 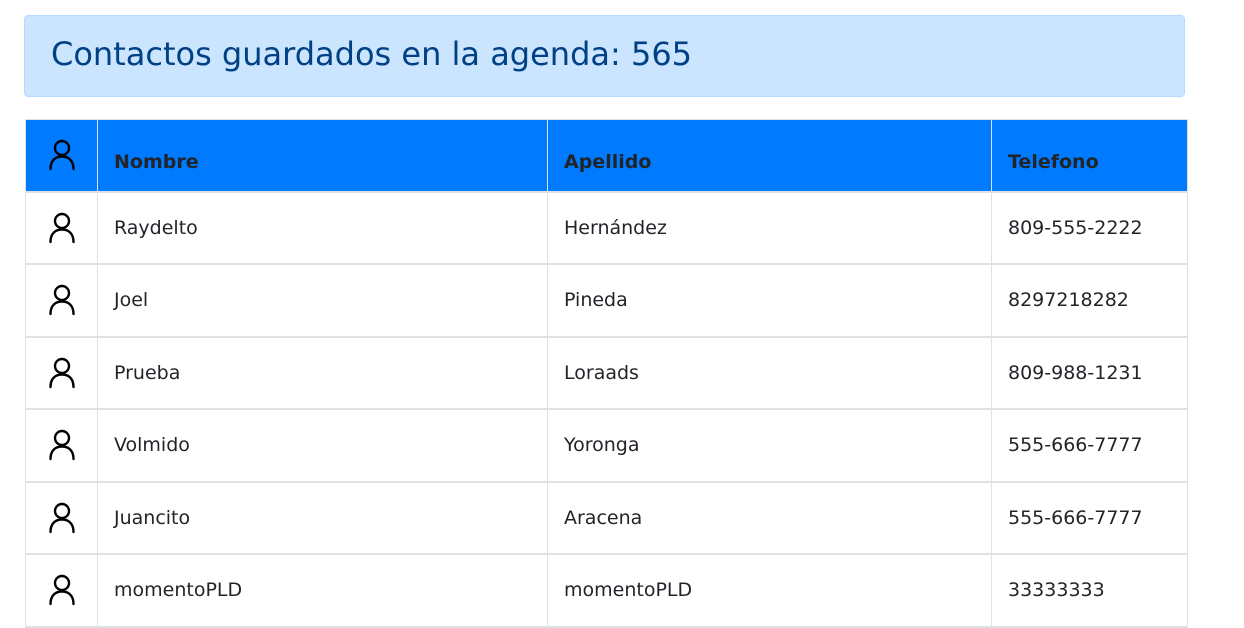 I want to click on table-row: Prueba Loraads 809-988-1231, so click(x=606, y=373).